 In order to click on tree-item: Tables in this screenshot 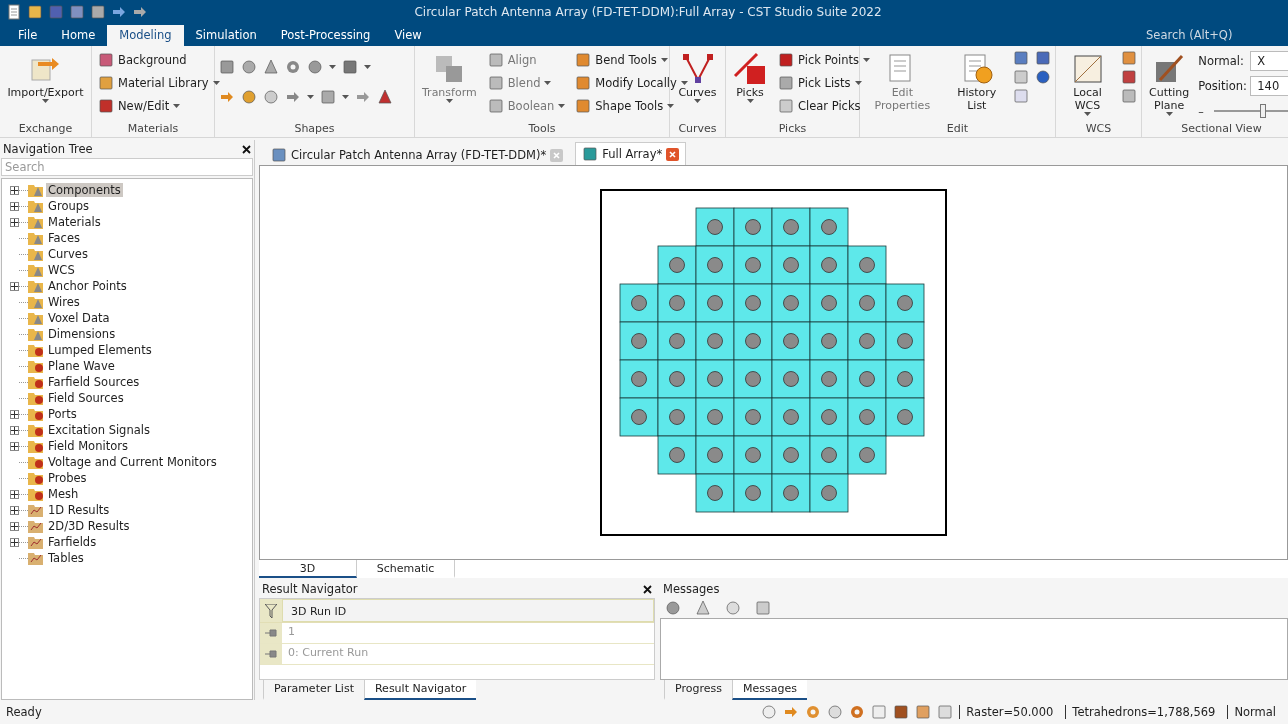, I will do `click(66, 558)`.